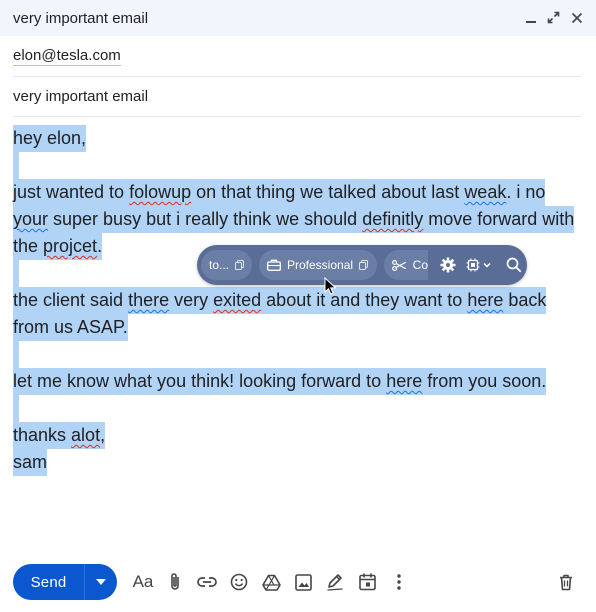 The width and height of the screenshot is (596, 612). Describe the element at coordinates (81, 96) in the screenshot. I see `subject-text: very important email` at that location.